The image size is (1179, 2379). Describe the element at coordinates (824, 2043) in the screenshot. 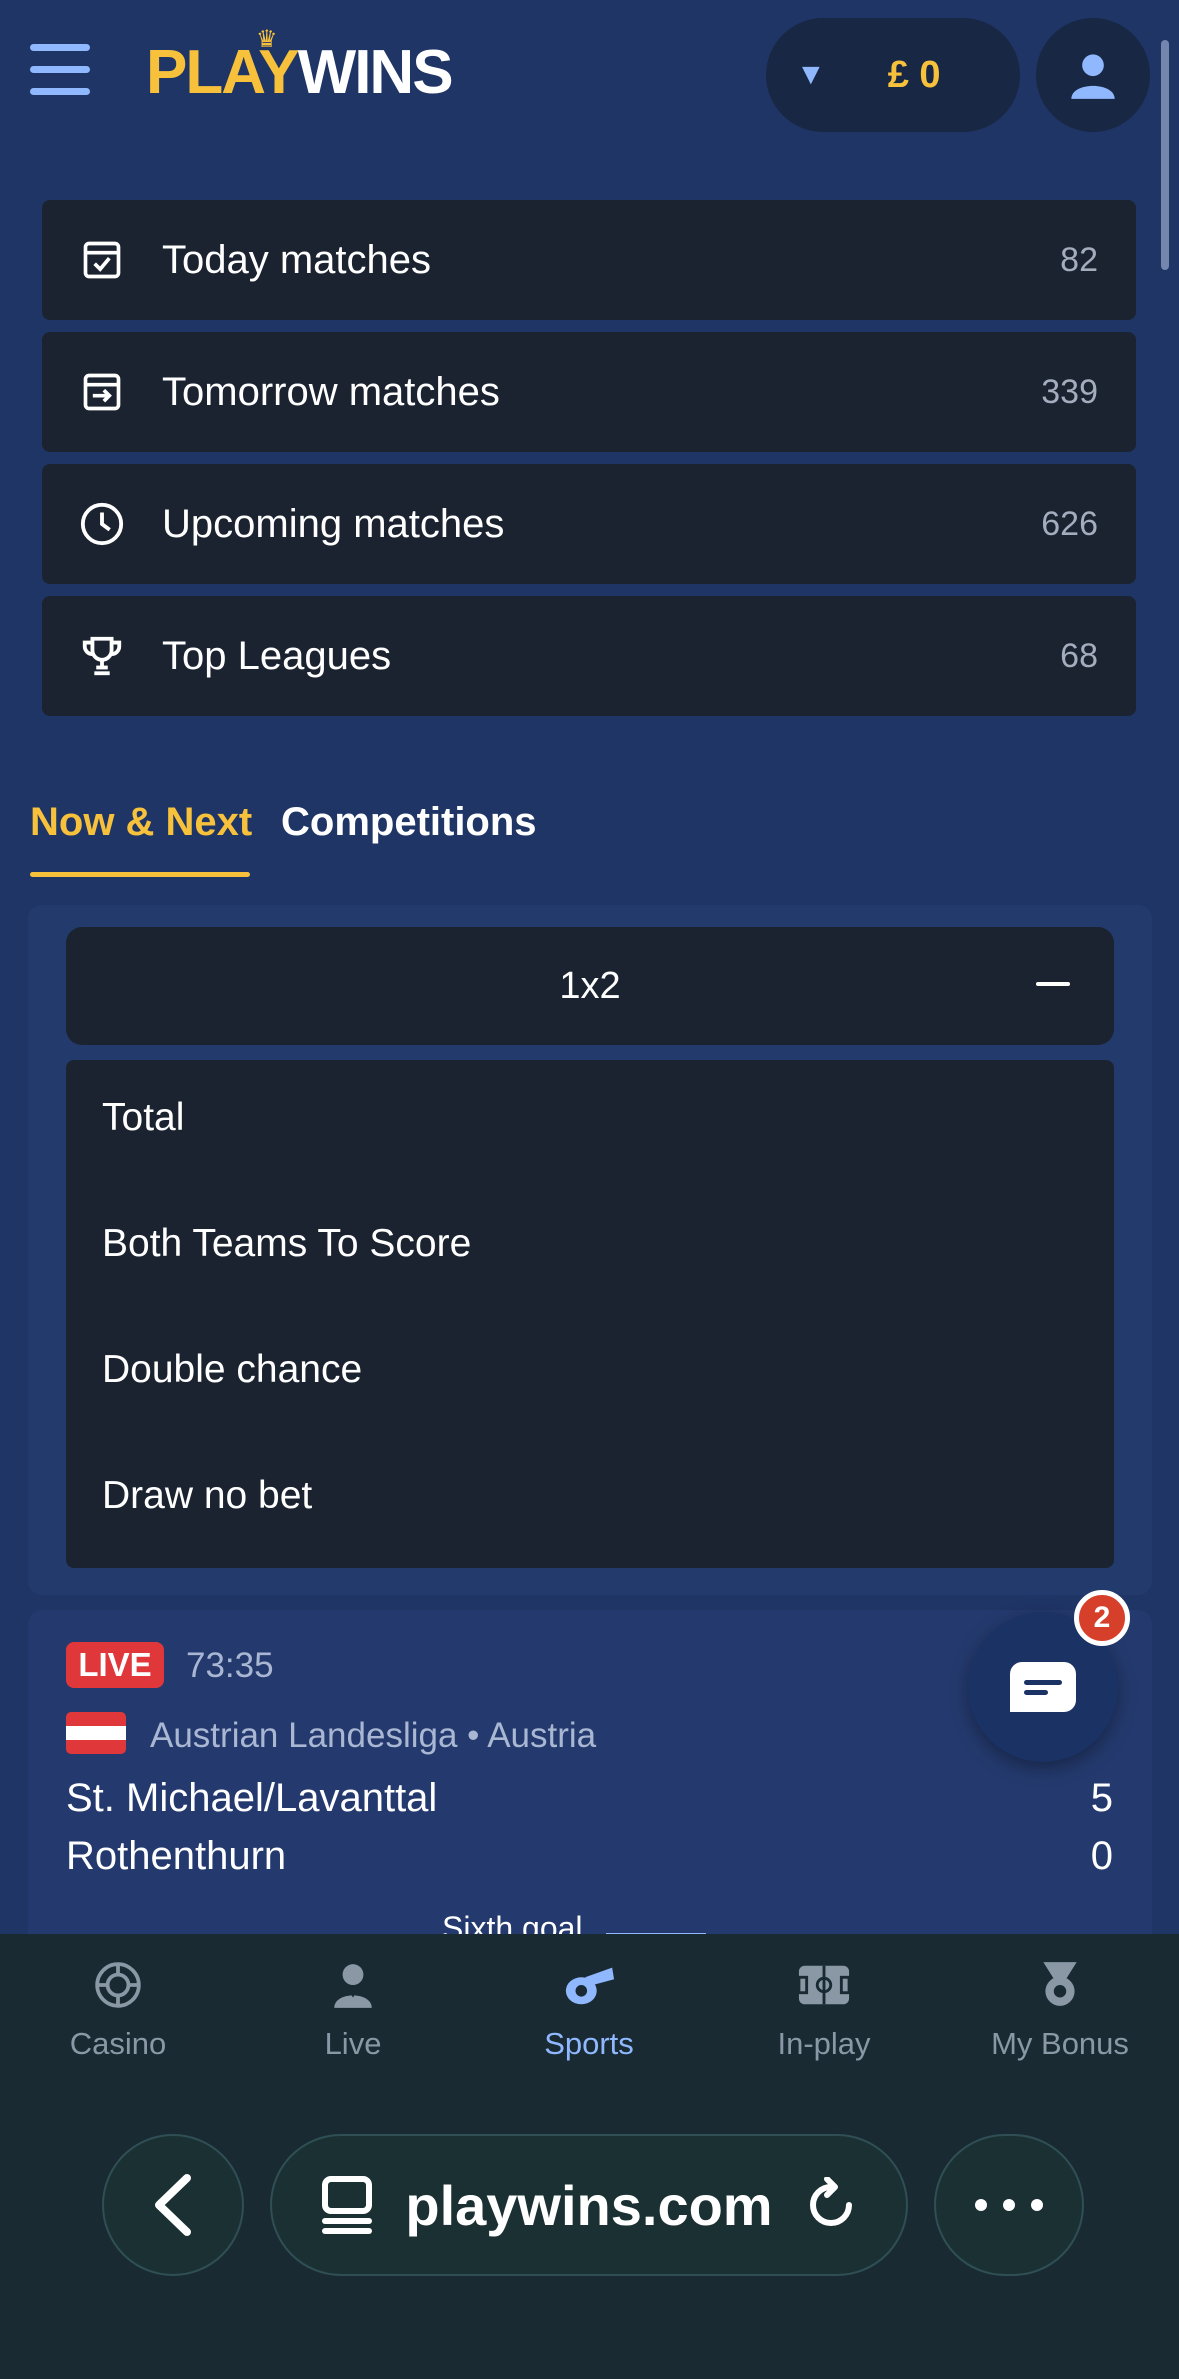

I see `nav-label: In-play` at that location.